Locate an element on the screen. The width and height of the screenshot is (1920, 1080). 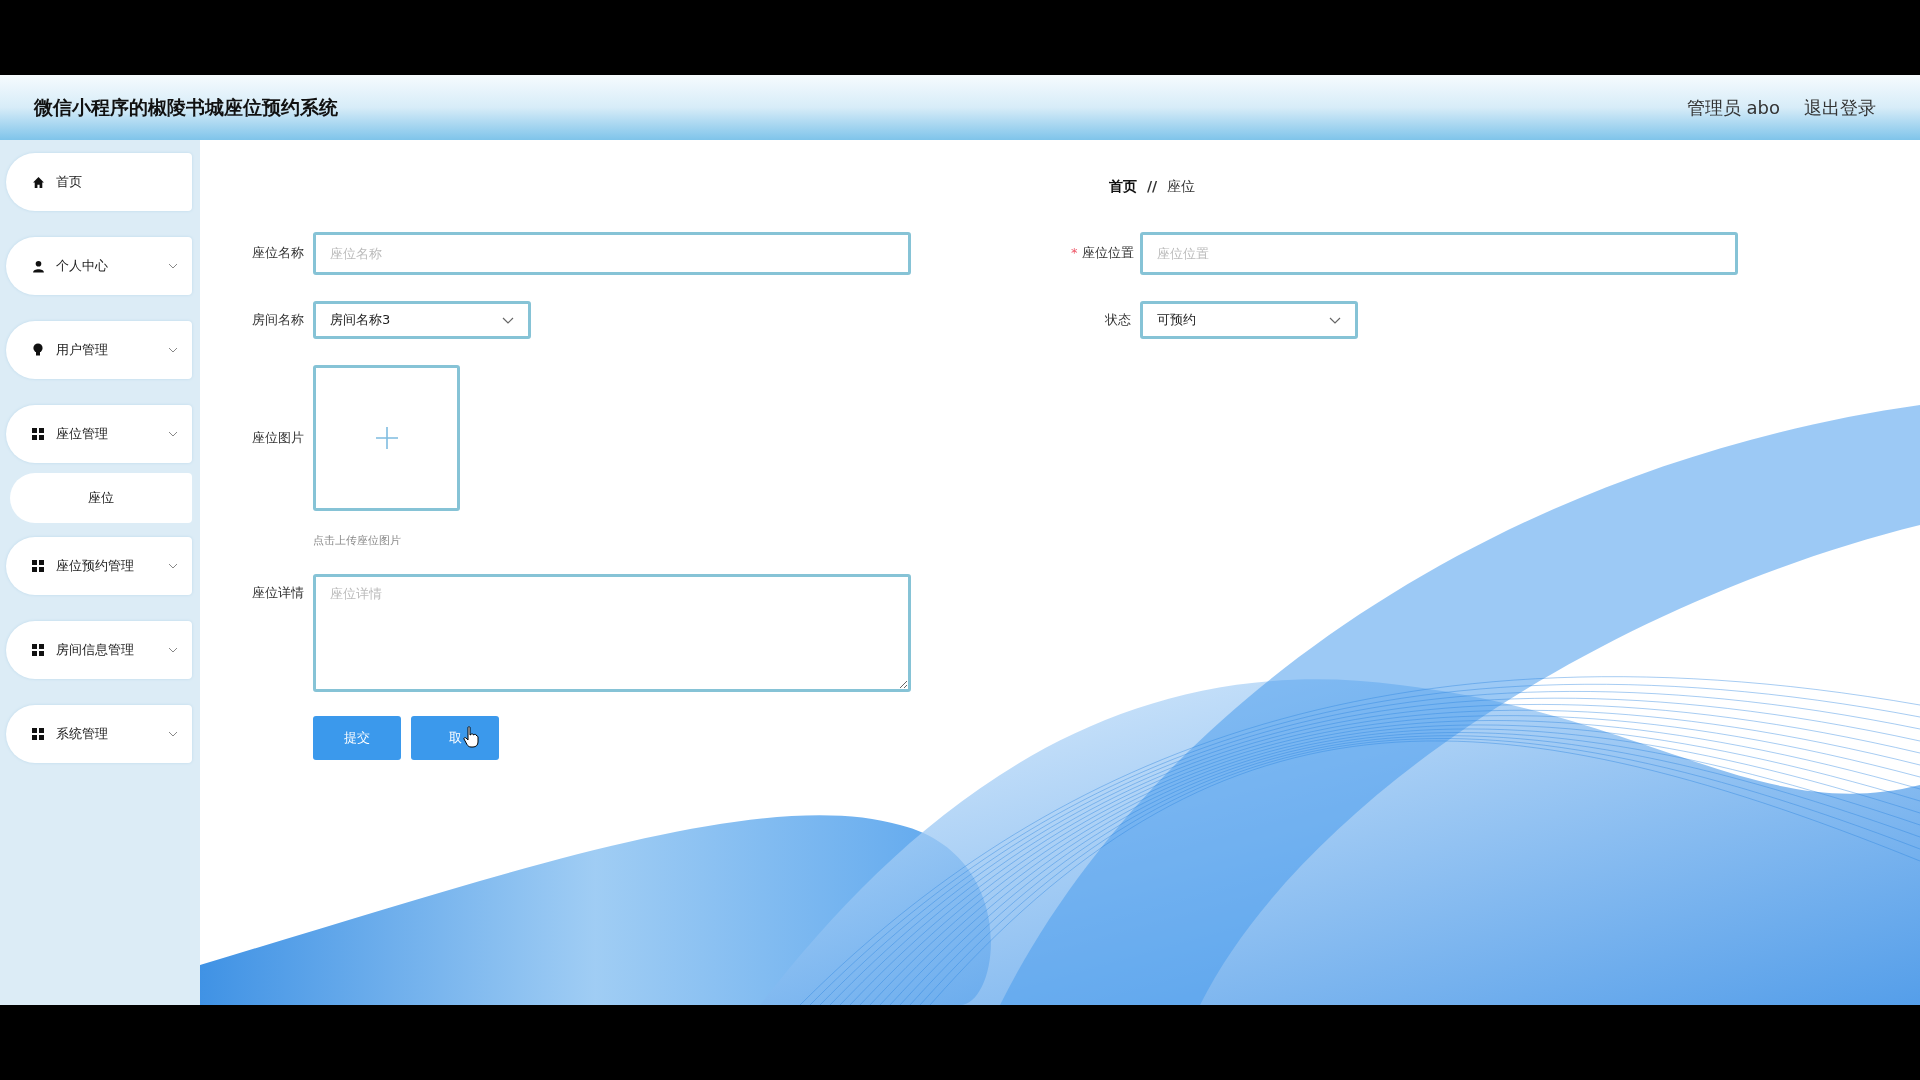
sidebar-item: 个人中心 is located at coordinates (99, 266).